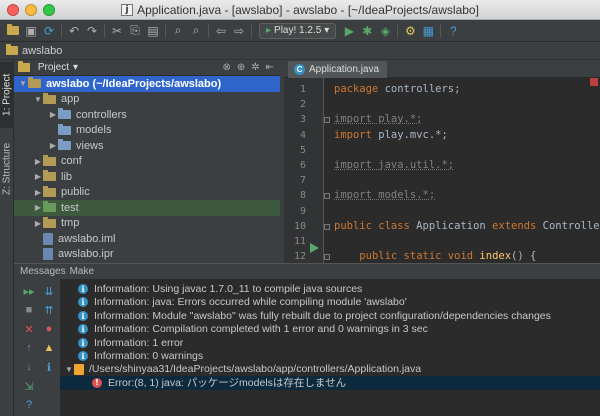 The image size is (600, 416). Describe the element at coordinates (49, 367) in the screenshot. I see `show-info-icon: ℹ` at that location.